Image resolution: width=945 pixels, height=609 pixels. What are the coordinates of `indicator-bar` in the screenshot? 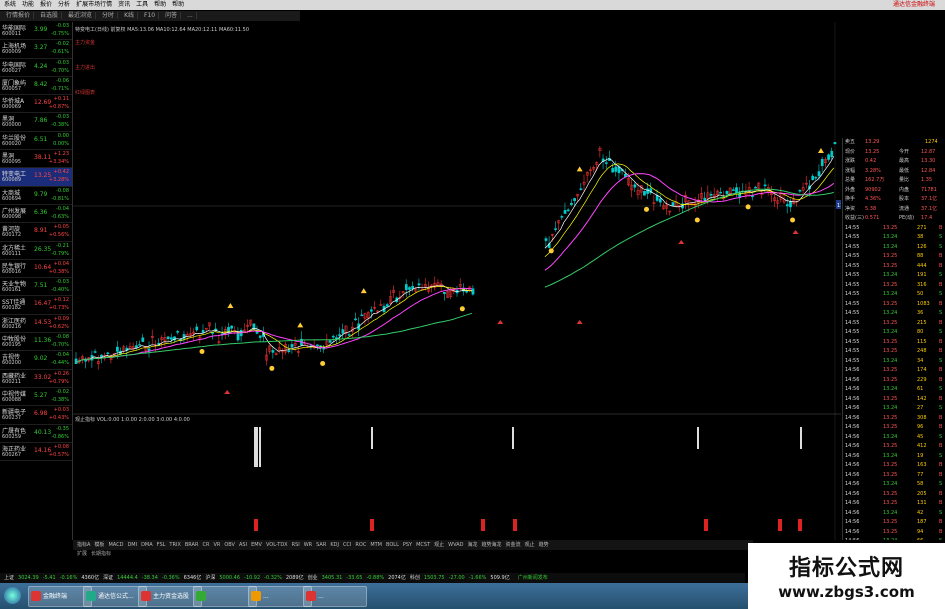 It's located at (513, 438).